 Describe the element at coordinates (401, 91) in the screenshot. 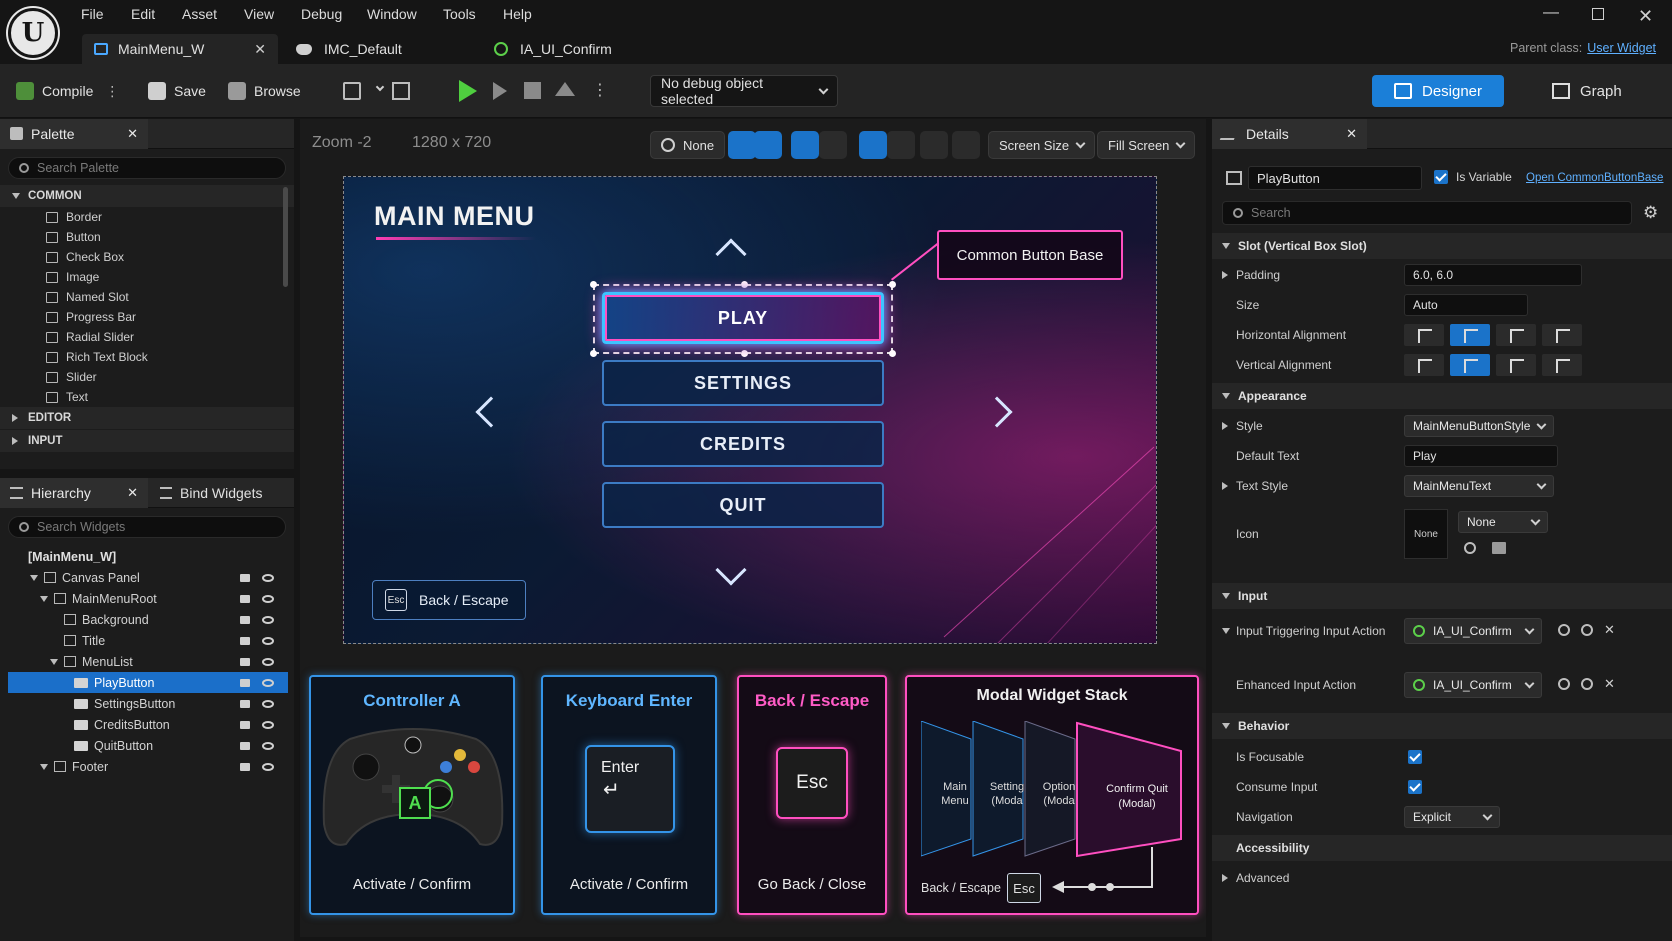

I see `class-defaults-icon` at that location.